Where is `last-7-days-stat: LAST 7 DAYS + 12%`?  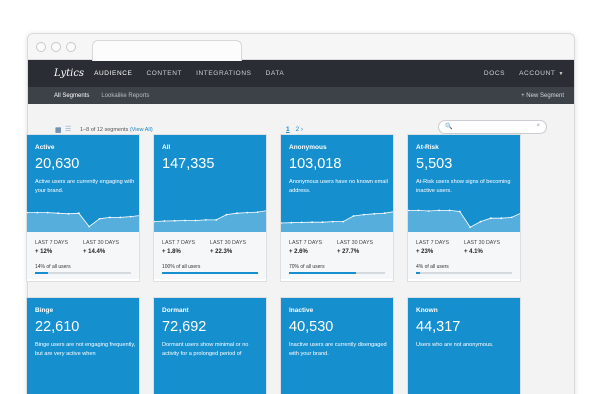
last-7-days-stat: LAST 7 DAYS + 12% is located at coordinates (51, 247).